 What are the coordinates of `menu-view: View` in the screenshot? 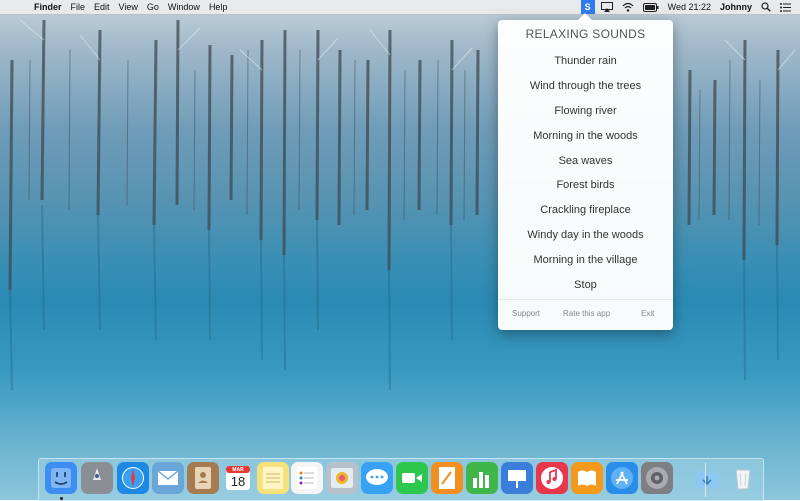 It's located at (128, 7).